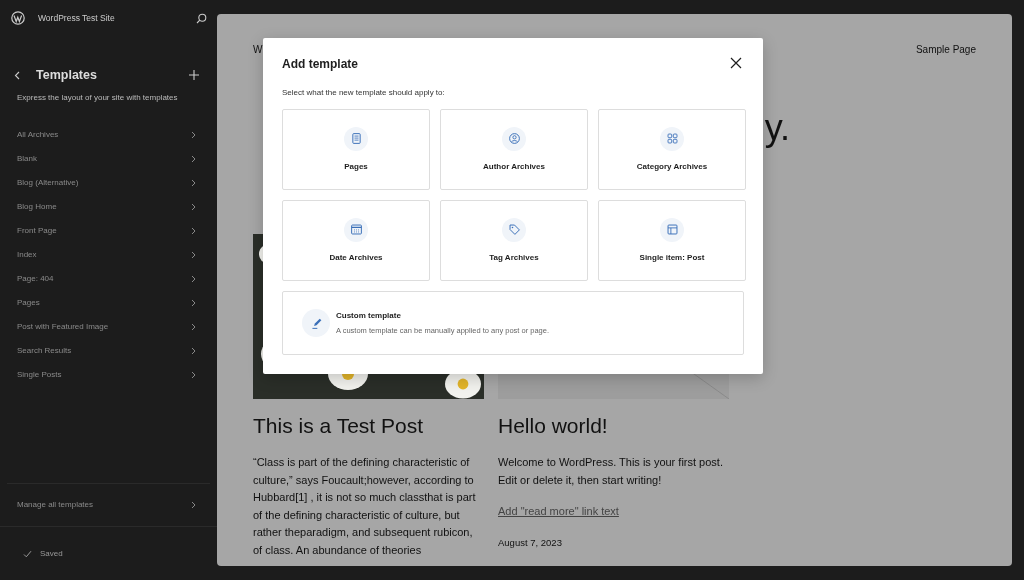 The height and width of the screenshot is (580, 1024). Describe the element at coordinates (67, 75) in the screenshot. I see `sidebar-heading: Templates` at that location.